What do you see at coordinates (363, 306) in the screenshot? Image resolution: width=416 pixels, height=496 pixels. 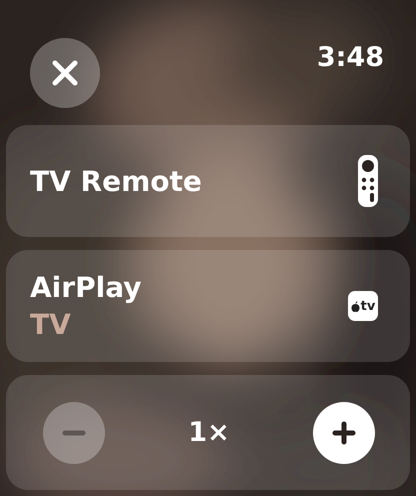 I see `tv-app-icon: tv` at bounding box center [363, 306].